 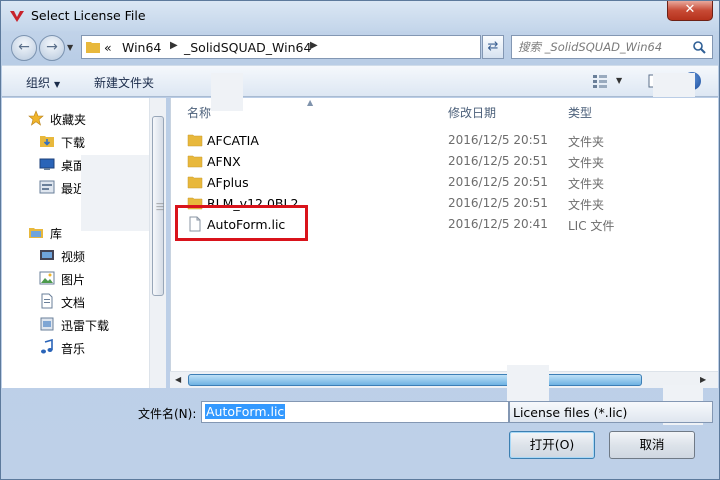 What do you see at coordinates (247, 47) in the screenshot?
I see `breadcrumb-solidsquad: _SolidSQUAD_Win64` at bounding box center [247, 47].